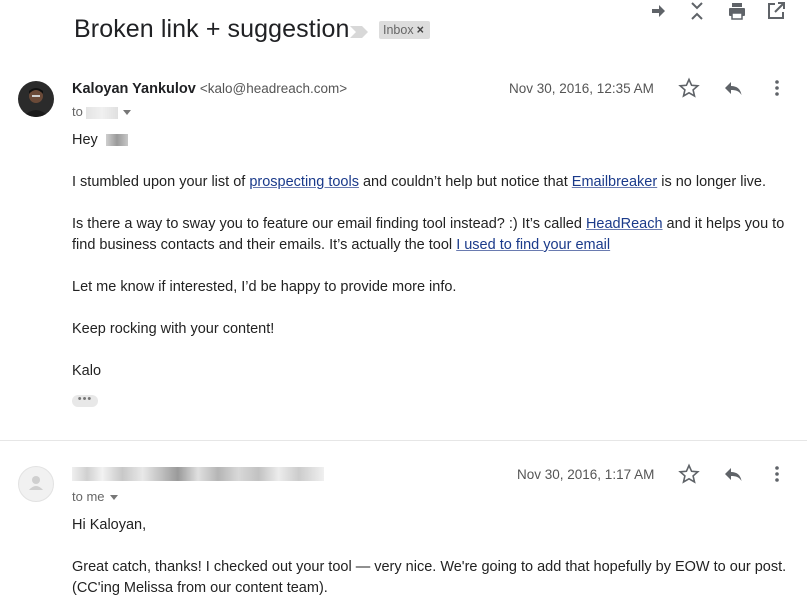  Describe the element at coordinates (116, 140) in the screenshot. I see `redacted-name` at that location.